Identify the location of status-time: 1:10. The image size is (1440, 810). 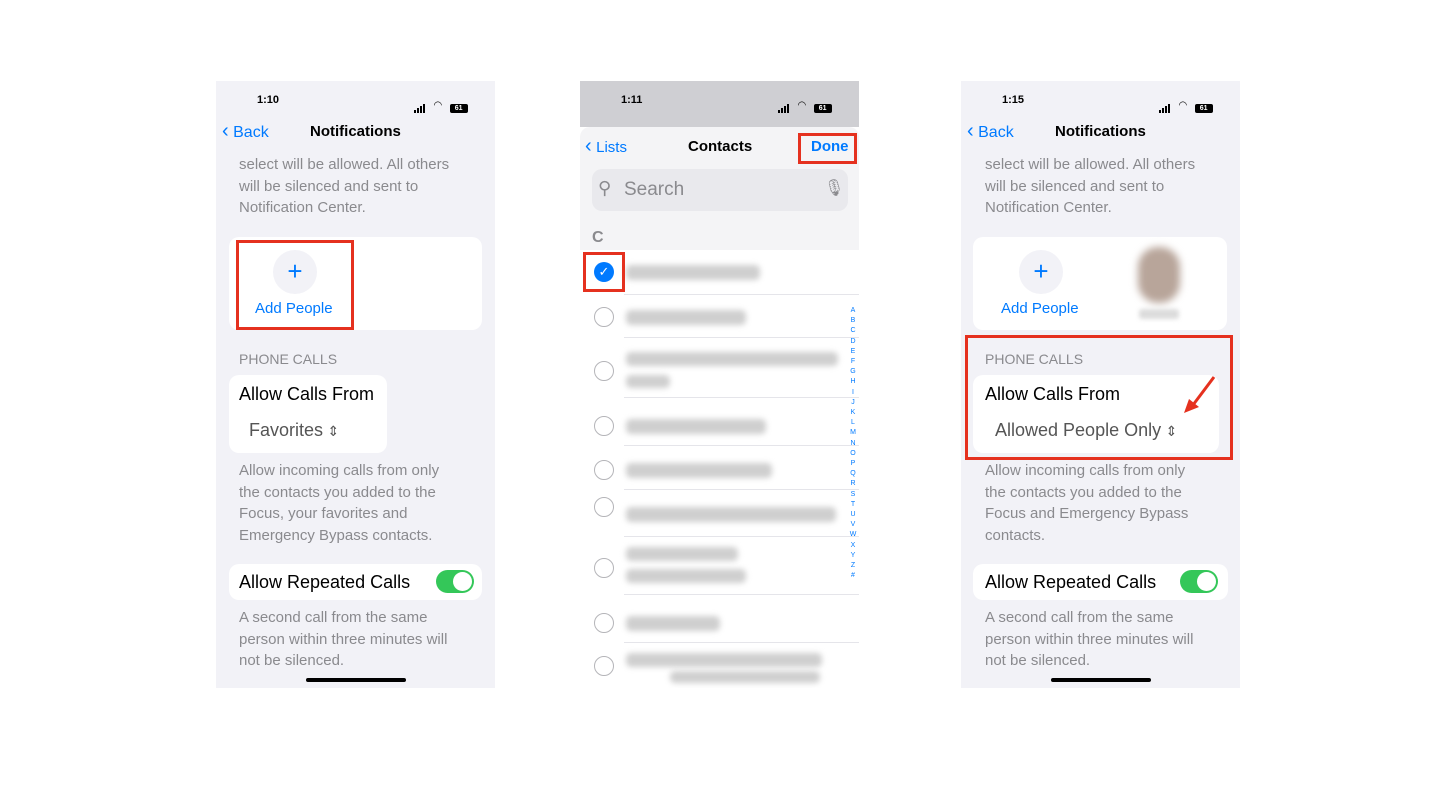
(268, 100).